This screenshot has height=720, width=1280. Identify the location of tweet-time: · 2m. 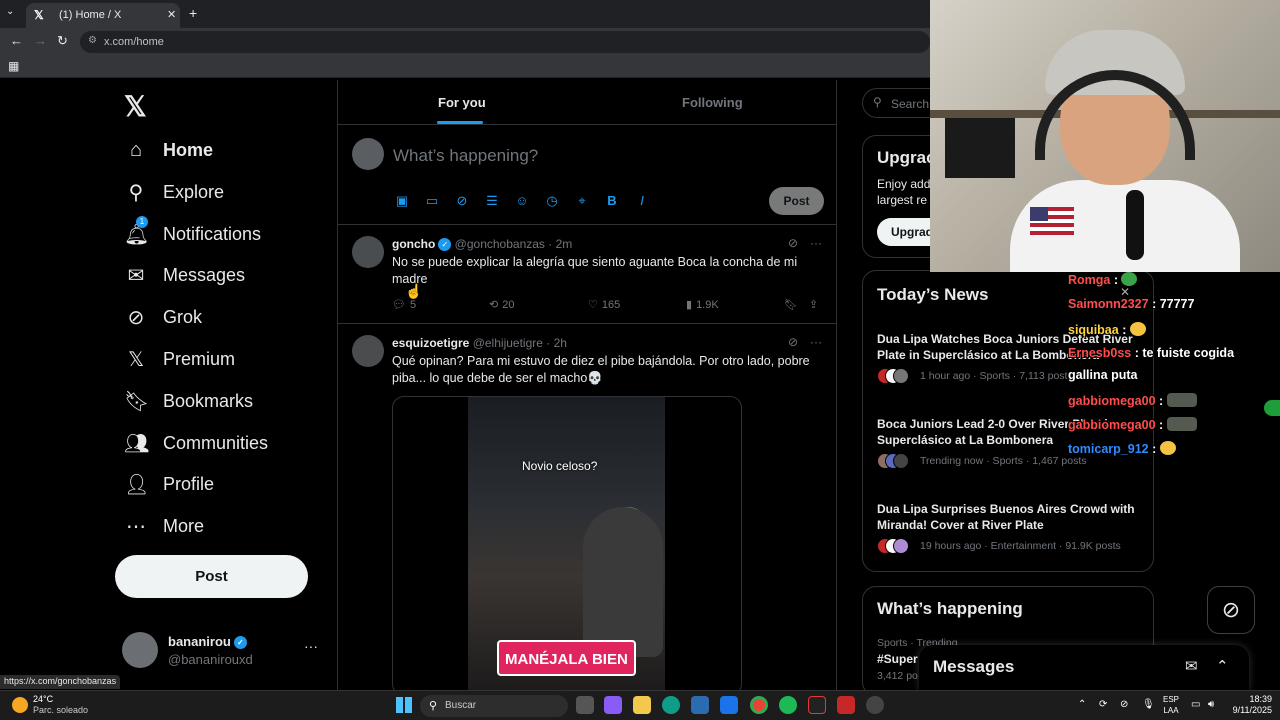
(560, 244).